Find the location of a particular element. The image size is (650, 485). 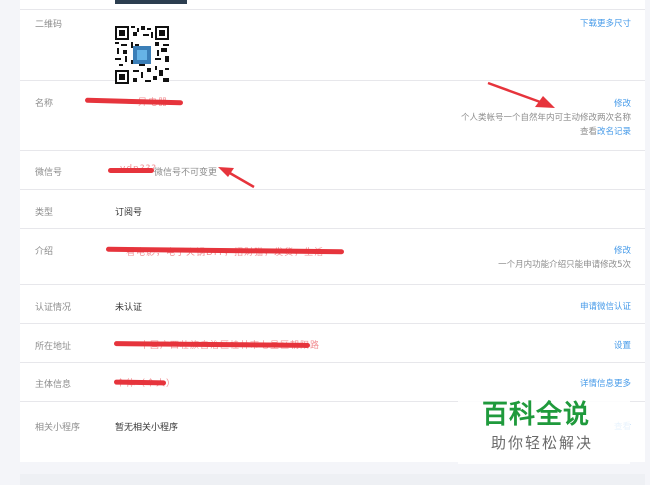

name-history-prefix: 查看 is located at coordinates (588, 132).